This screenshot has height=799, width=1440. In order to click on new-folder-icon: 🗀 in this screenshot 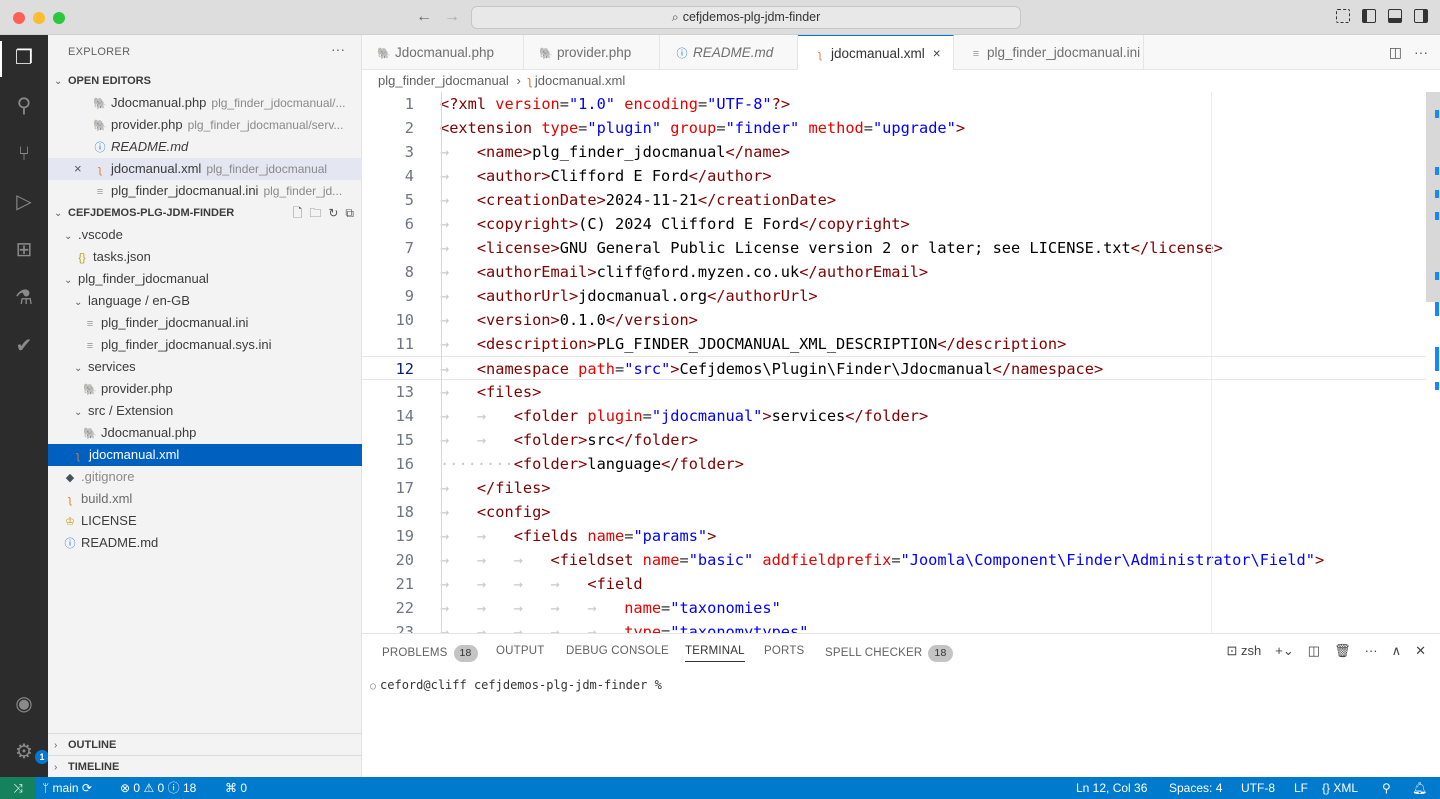, I will do `click(315, 213)`.